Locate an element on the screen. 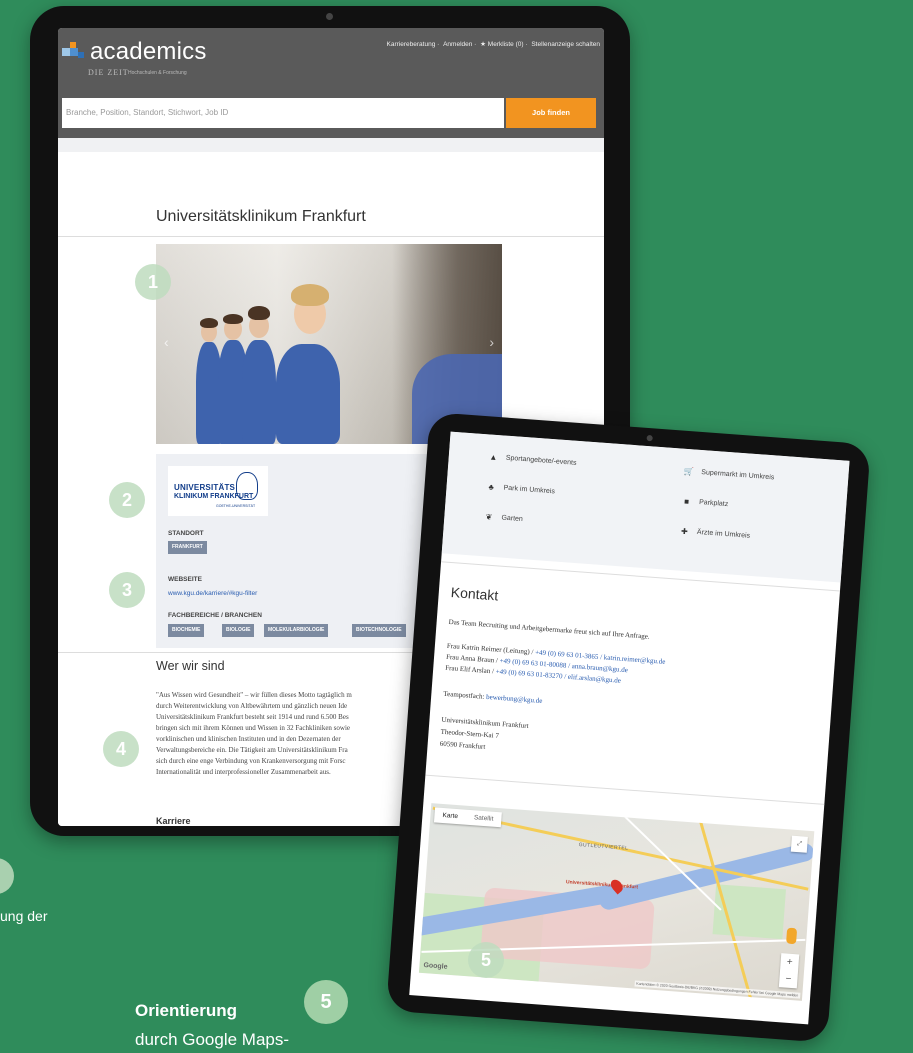 The width and height of the screenshot is (913, 1053). logo-text: academics is located at coordinates (148, 51).